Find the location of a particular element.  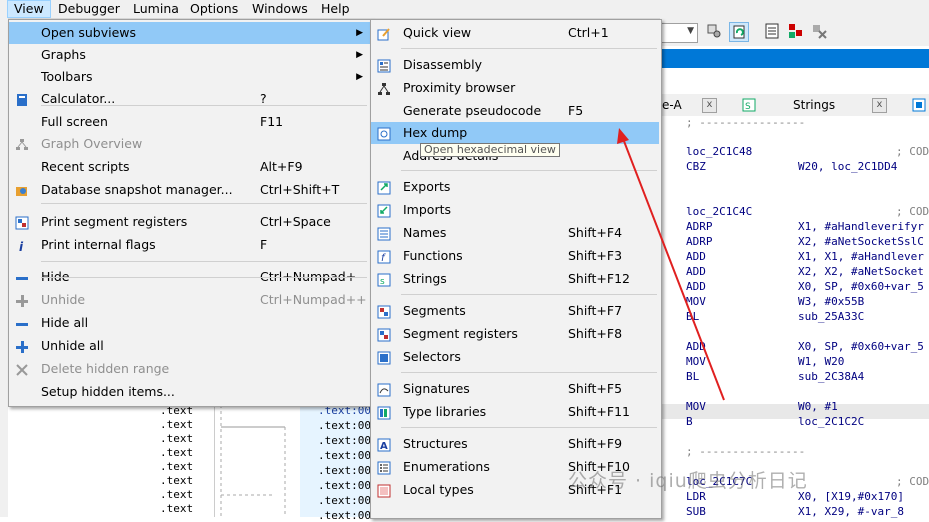

watermark: 公众号 · iqiu爬虫分析日记 is located at coordinates (688, 481).